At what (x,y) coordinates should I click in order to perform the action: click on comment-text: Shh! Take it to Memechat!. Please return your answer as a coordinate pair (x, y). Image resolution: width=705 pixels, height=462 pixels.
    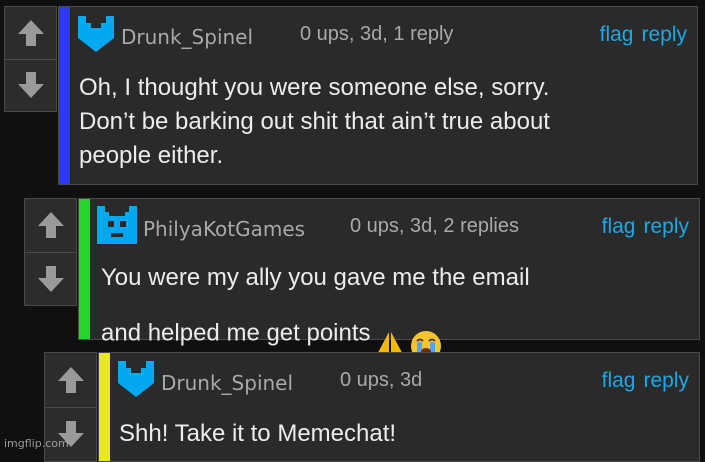
    Looking at the image, I should click on (258, 433).